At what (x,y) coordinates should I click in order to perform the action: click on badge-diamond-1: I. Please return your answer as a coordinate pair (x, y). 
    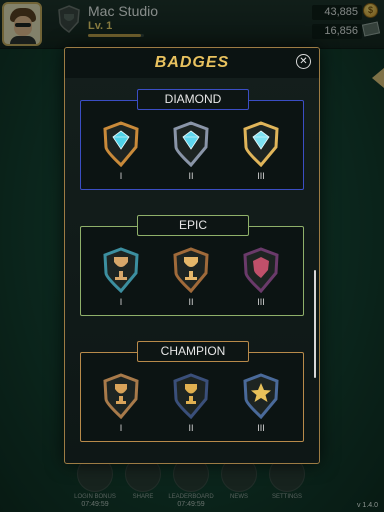
    Looking at the image, I should click on (121, 156).